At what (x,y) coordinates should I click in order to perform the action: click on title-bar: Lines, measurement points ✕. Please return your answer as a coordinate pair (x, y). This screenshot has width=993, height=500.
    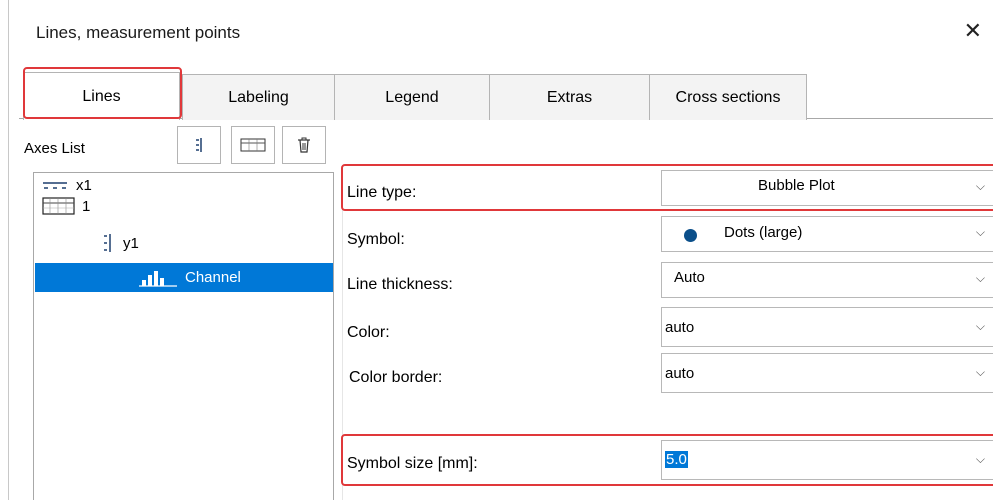
    Looking at the image, I should click on (501, 34).